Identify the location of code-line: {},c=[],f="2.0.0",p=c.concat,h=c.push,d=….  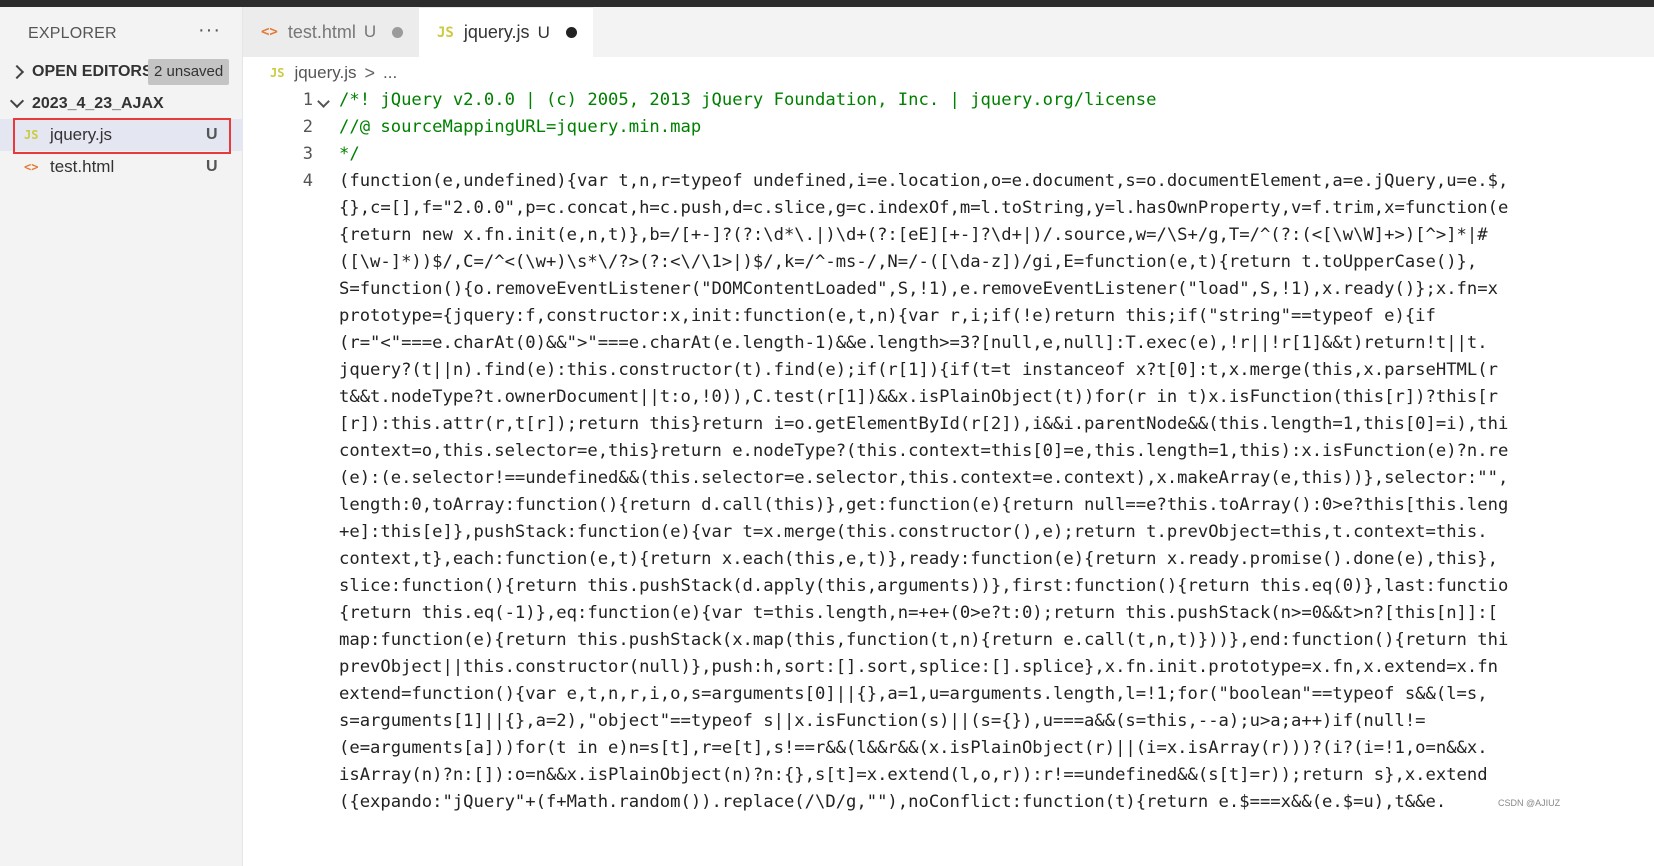
(924, 208).